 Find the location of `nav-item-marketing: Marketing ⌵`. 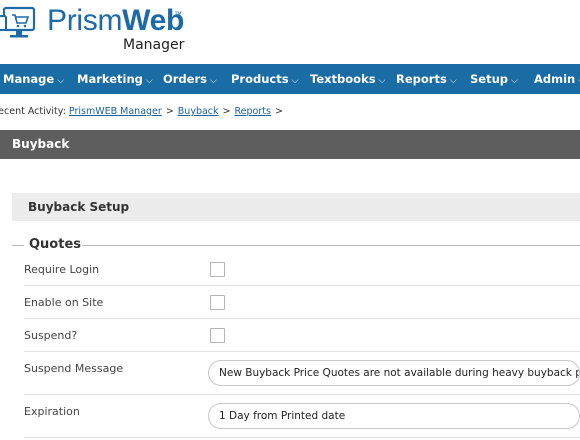

nav-item-marketing: Marketing ⌵ is located at coordinates (115, 79).